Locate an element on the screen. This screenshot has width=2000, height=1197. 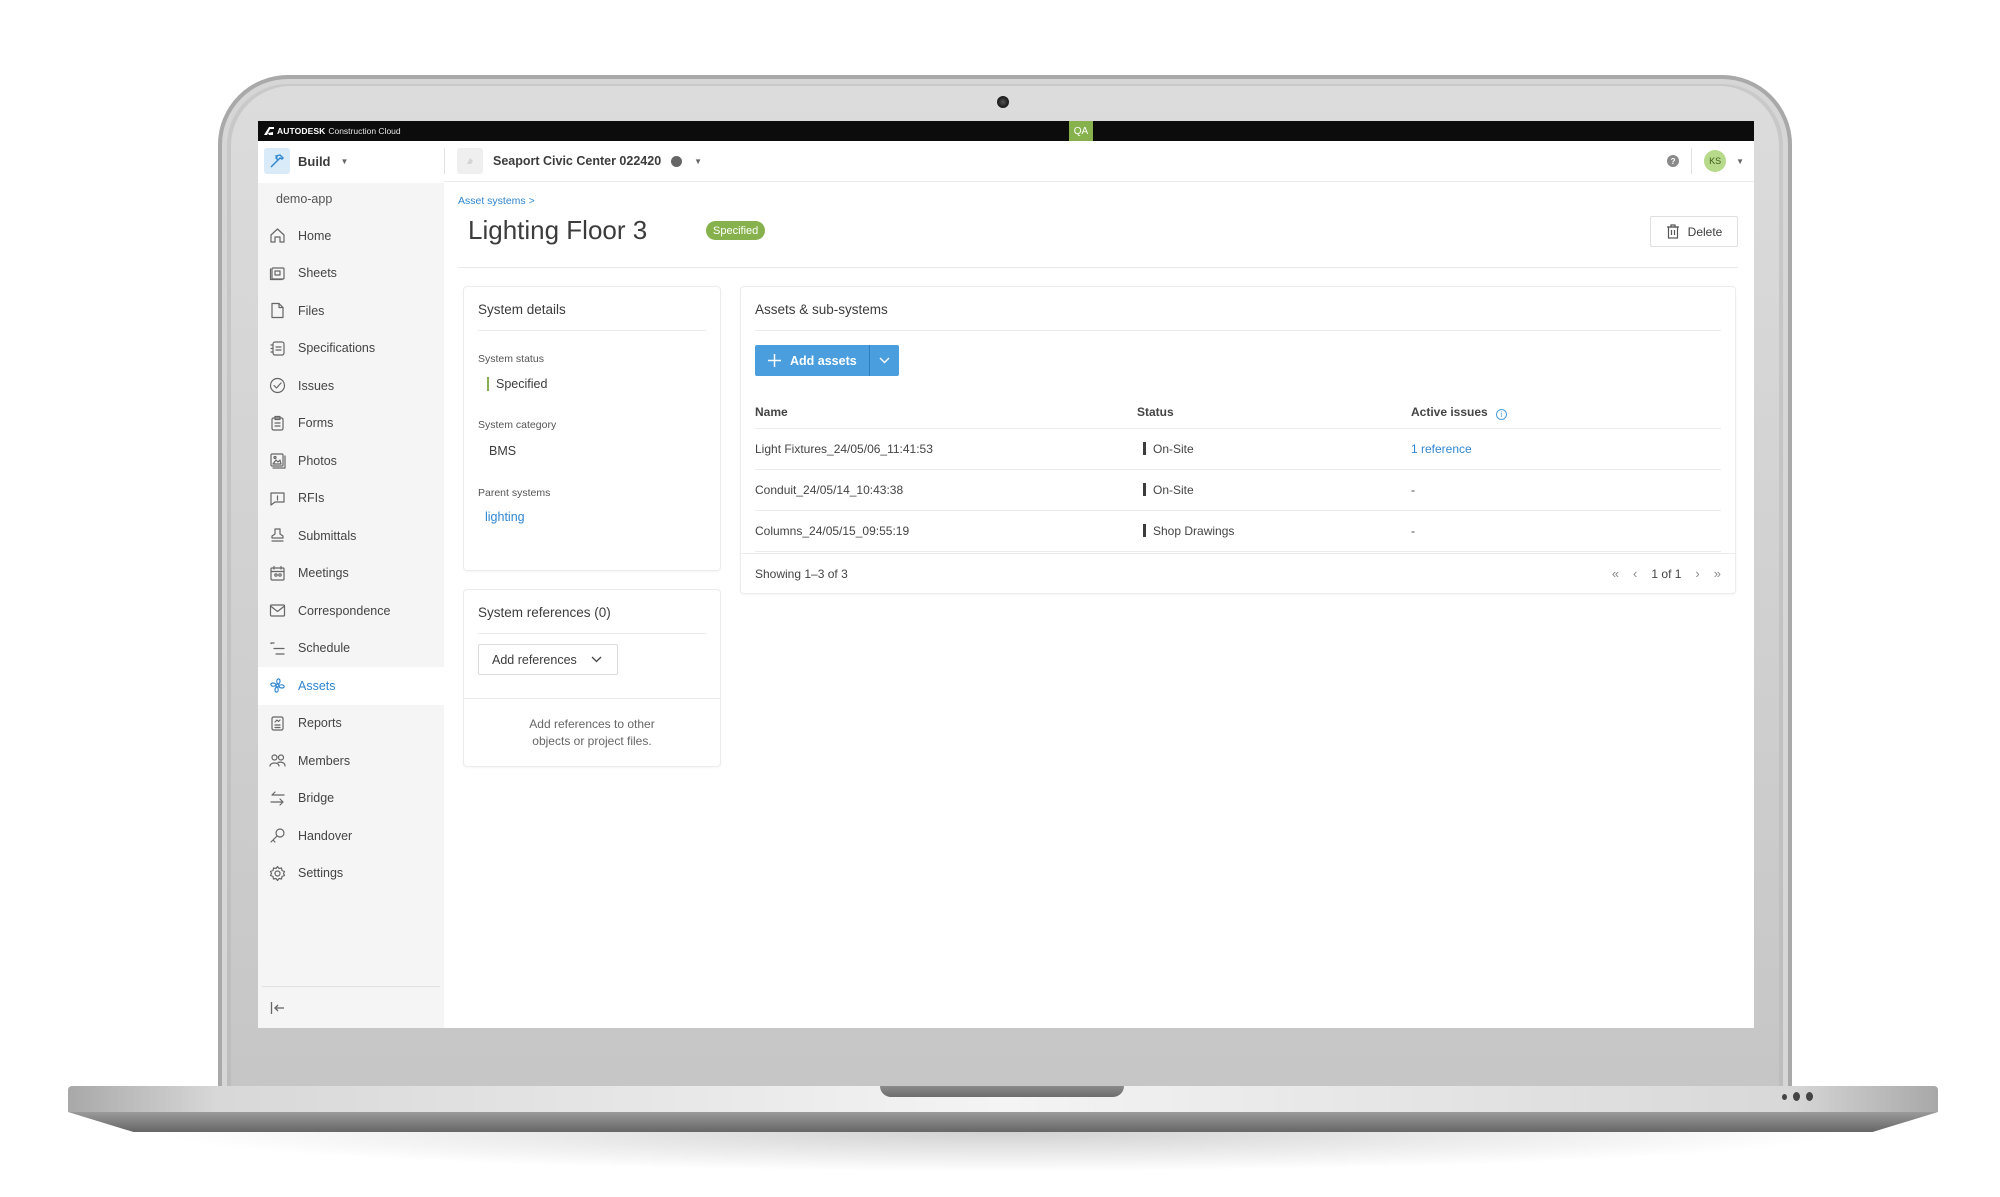
system-status: Specified is located at coordinates (603, 384).